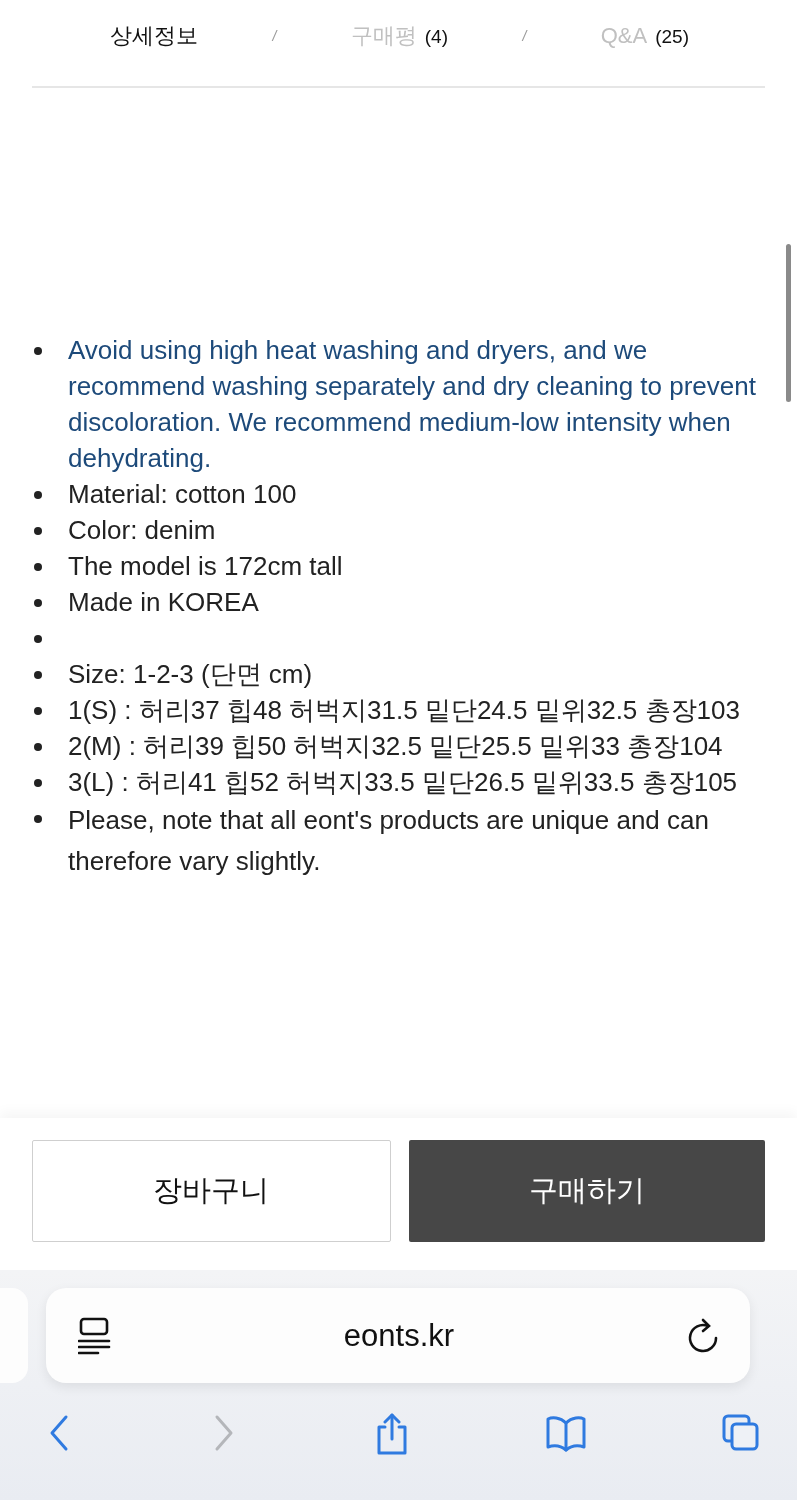 Image resolution: width=797 pixels, height=1500 pixels. Describe the element at coordinates (703, 1335) in the screenshot. I see `reload-icon` at that location.